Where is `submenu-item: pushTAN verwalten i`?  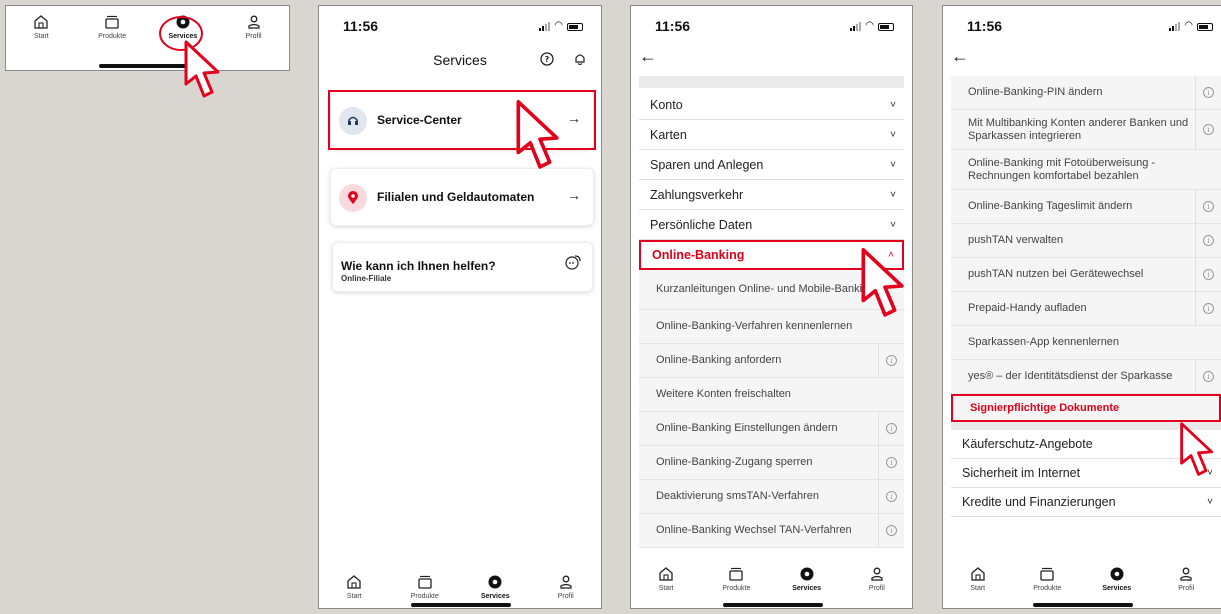
submenu-item: pushTAN verwalten i is located at coordinates (1086, 241).